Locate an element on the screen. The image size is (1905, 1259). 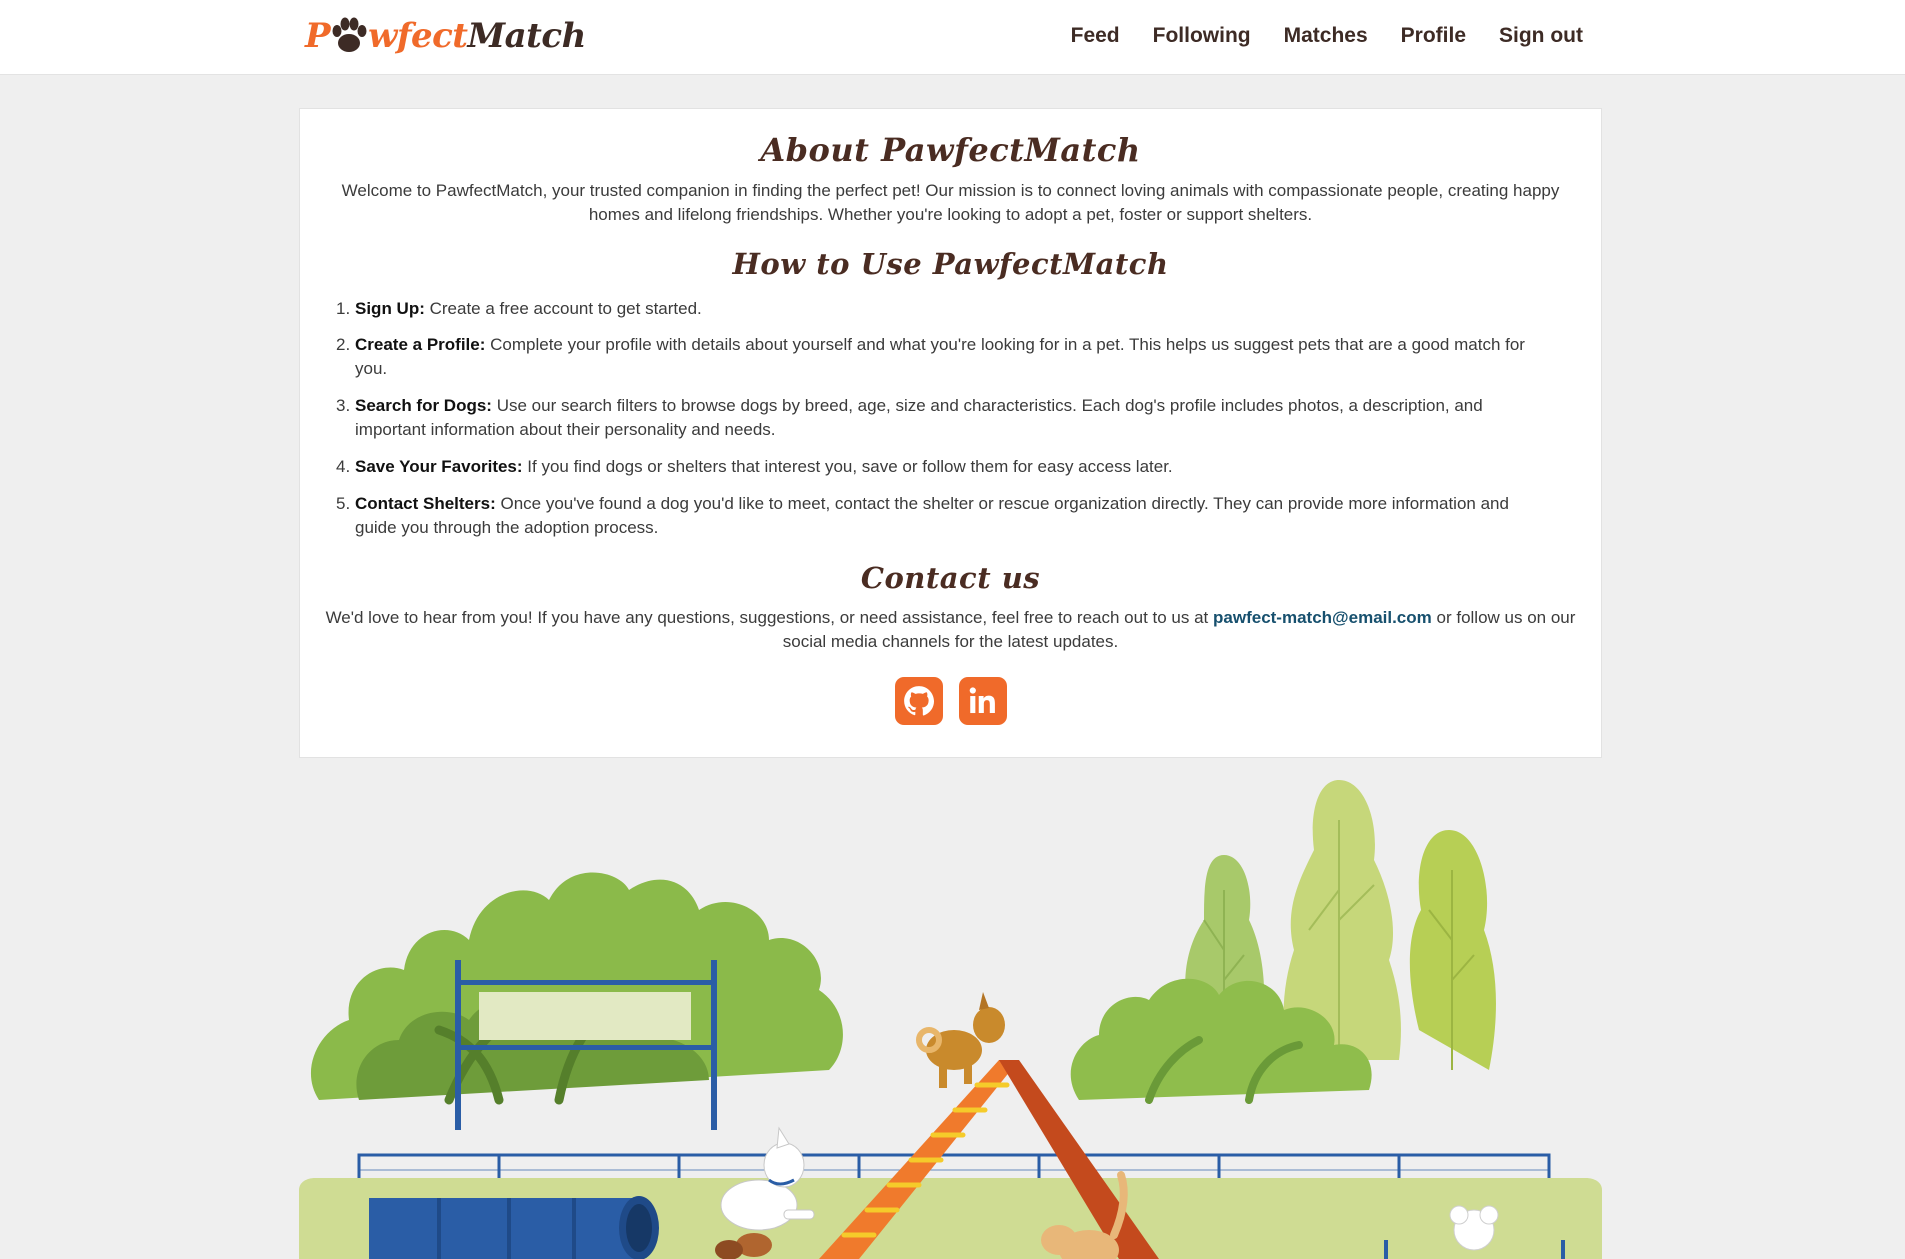
github-icon is located at coordinates (918, 701).